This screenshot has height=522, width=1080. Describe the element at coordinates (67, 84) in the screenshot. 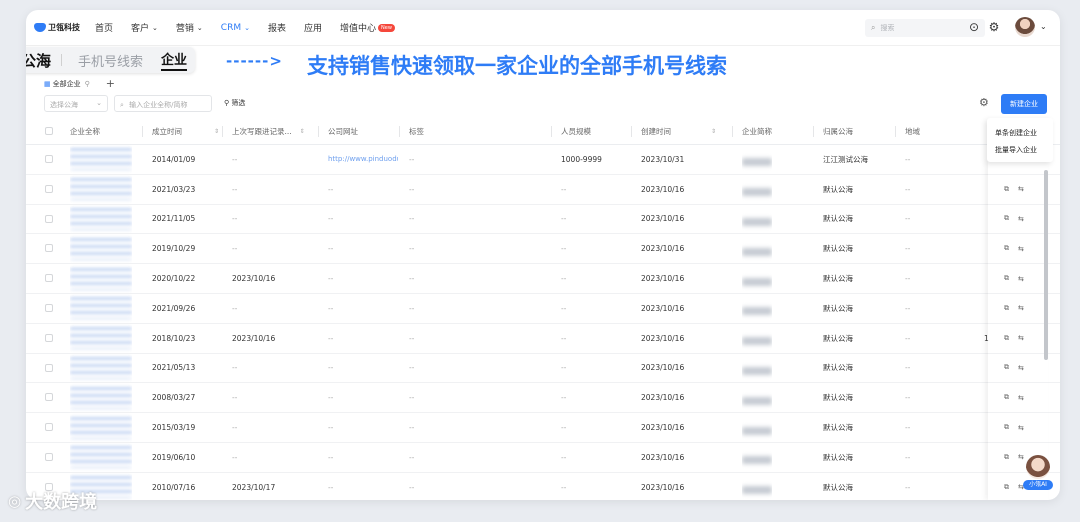

I see `view-label: 全部企业` at that location.